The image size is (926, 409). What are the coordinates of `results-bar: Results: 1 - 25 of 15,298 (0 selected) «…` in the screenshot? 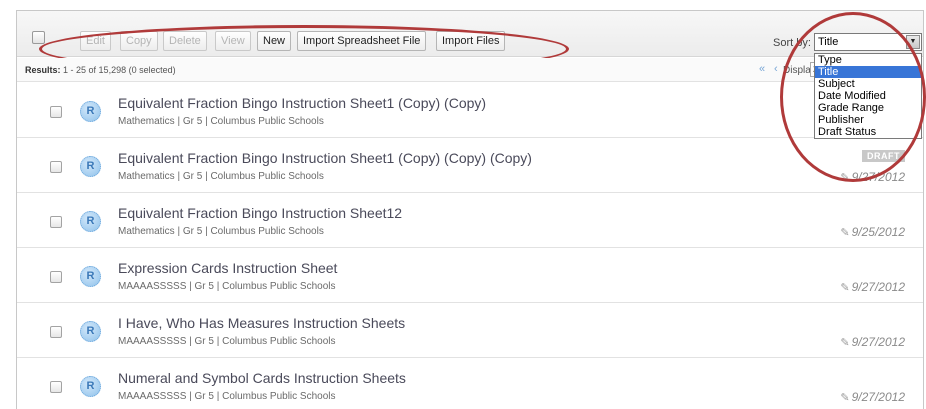 It's located at (470, 70).